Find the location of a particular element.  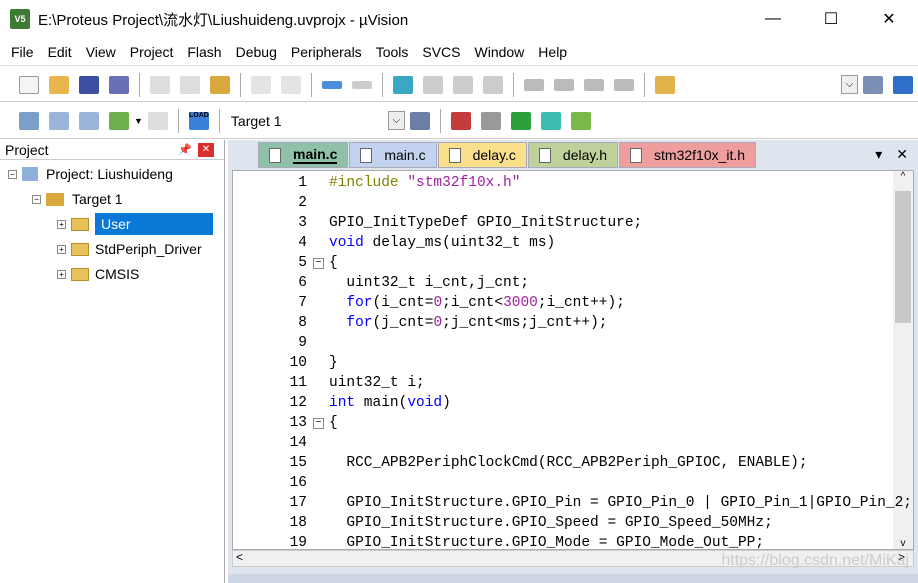

project-panel-header: Project 📌 ✕ is located at coordinates (112, 150).